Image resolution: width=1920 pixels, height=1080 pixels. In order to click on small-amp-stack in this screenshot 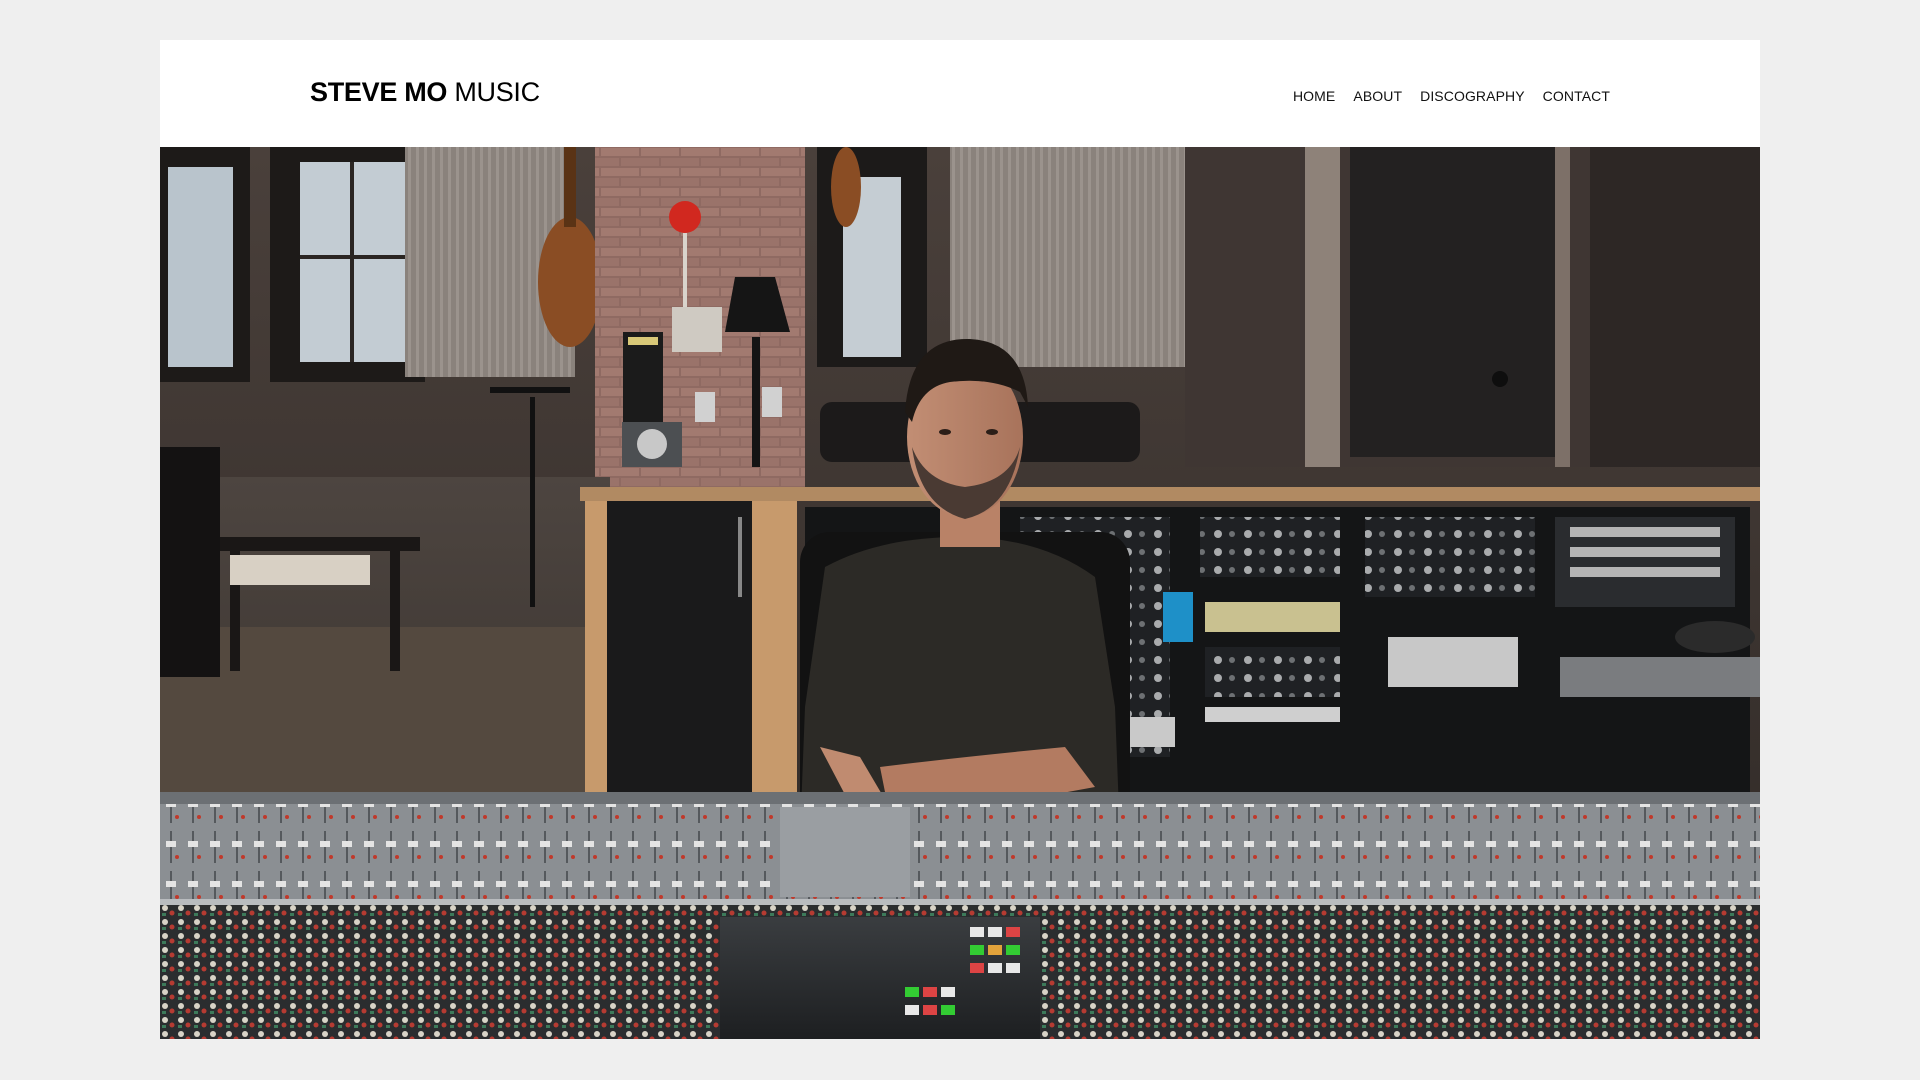, I will do `click(643, 377)`.